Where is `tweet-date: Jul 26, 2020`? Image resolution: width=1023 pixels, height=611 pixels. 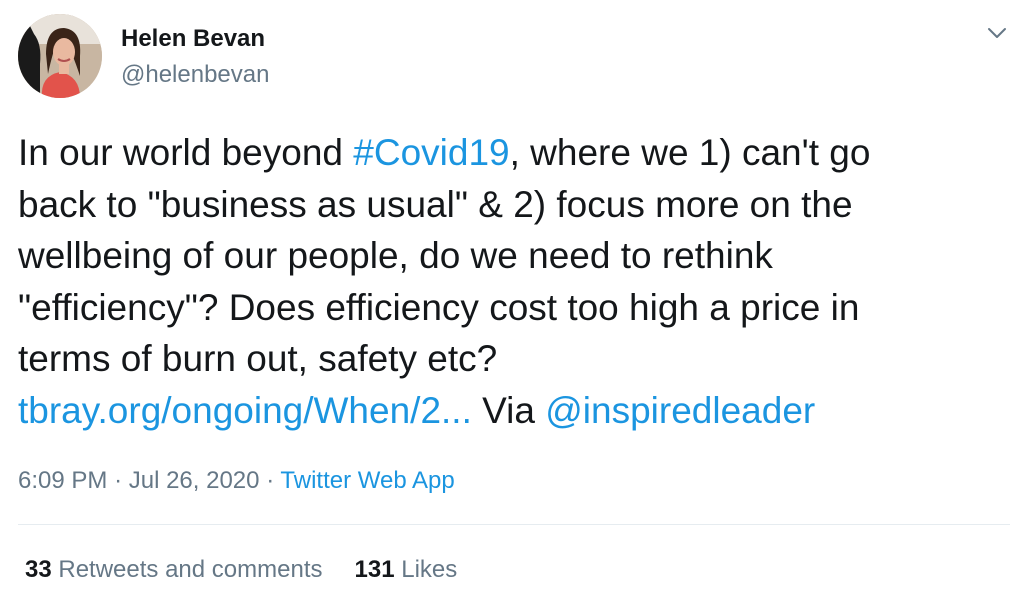 tweet-date: Jul 26, 2020 is located at coordinates (194, 480).